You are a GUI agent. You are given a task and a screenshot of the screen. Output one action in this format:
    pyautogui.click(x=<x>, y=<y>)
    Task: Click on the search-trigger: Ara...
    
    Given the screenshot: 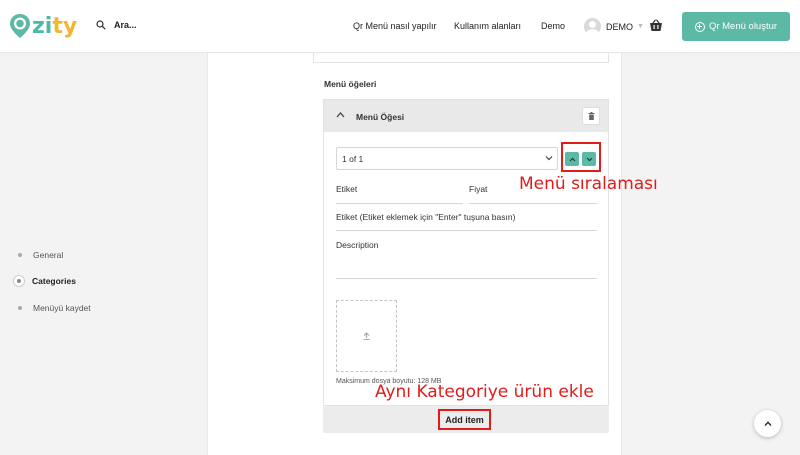 What is the action you would take?
    pyautogui.click(x=116, y=25)
    